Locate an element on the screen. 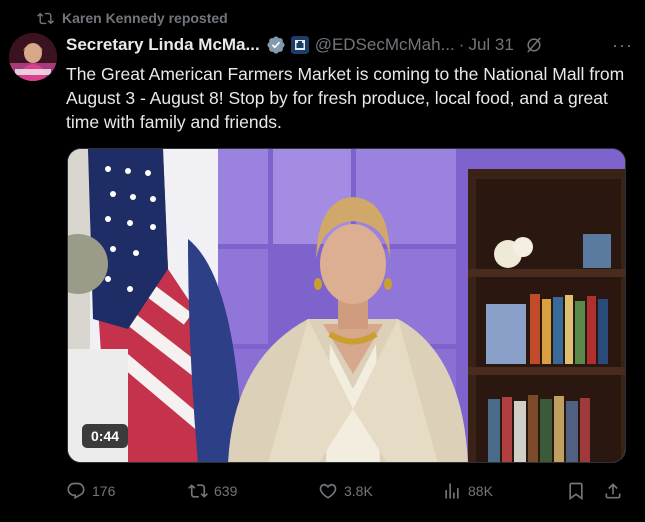 The image size is (645, 522). share-icon is located at coordinates (613, 491).